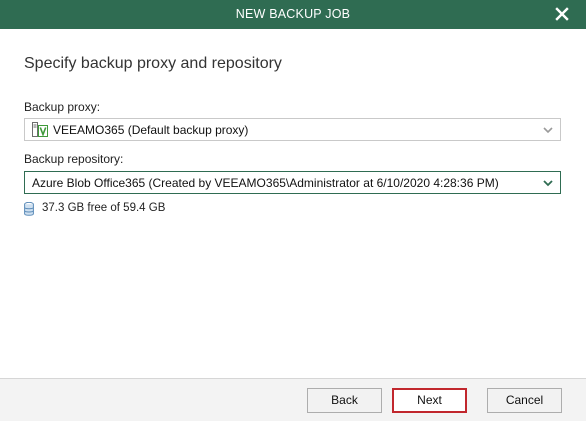  What do you see at coordinates (153, 63) in the screenshot?
I see `page-heading: Specify backup proxy and repository` at bounding box center [153, 63].